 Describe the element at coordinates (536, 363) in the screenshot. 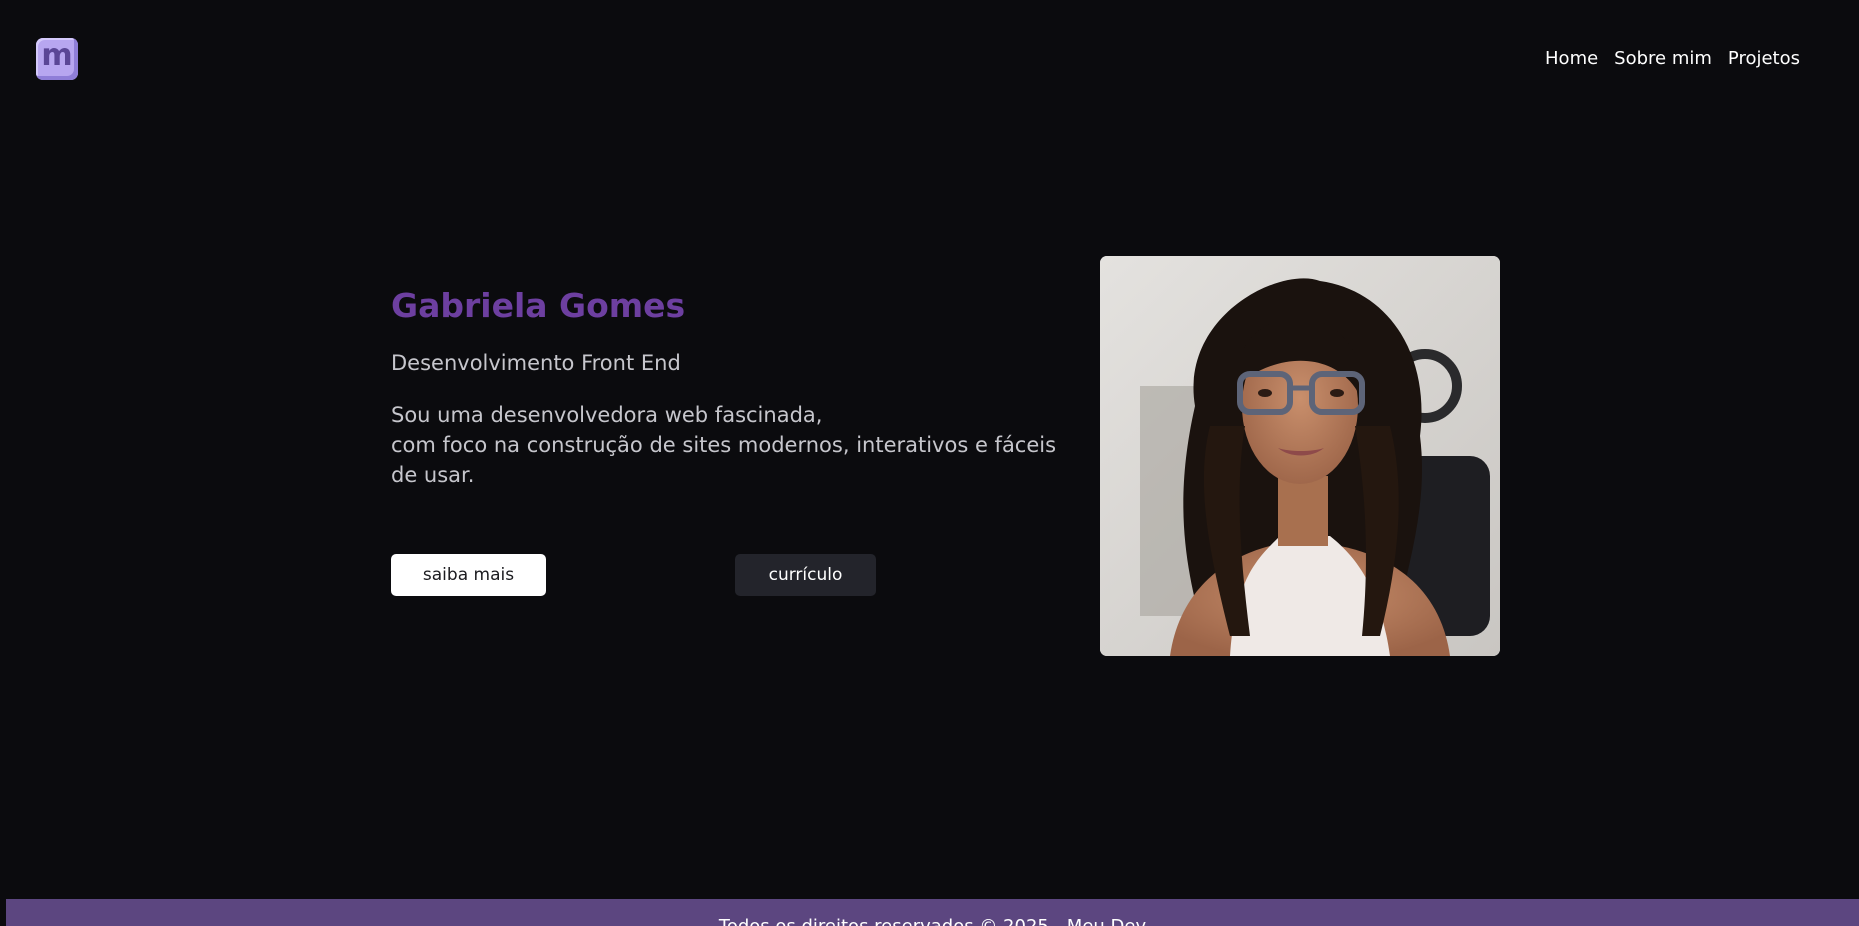

I see `hero-role: Desenvolvimento Front End` at that location.